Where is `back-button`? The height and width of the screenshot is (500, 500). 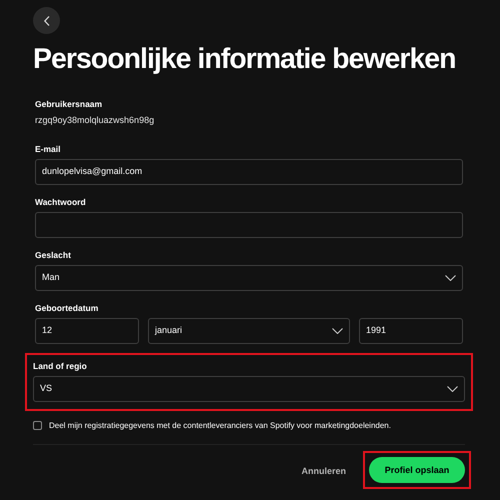 back-button is located at coordinates (46, 20).